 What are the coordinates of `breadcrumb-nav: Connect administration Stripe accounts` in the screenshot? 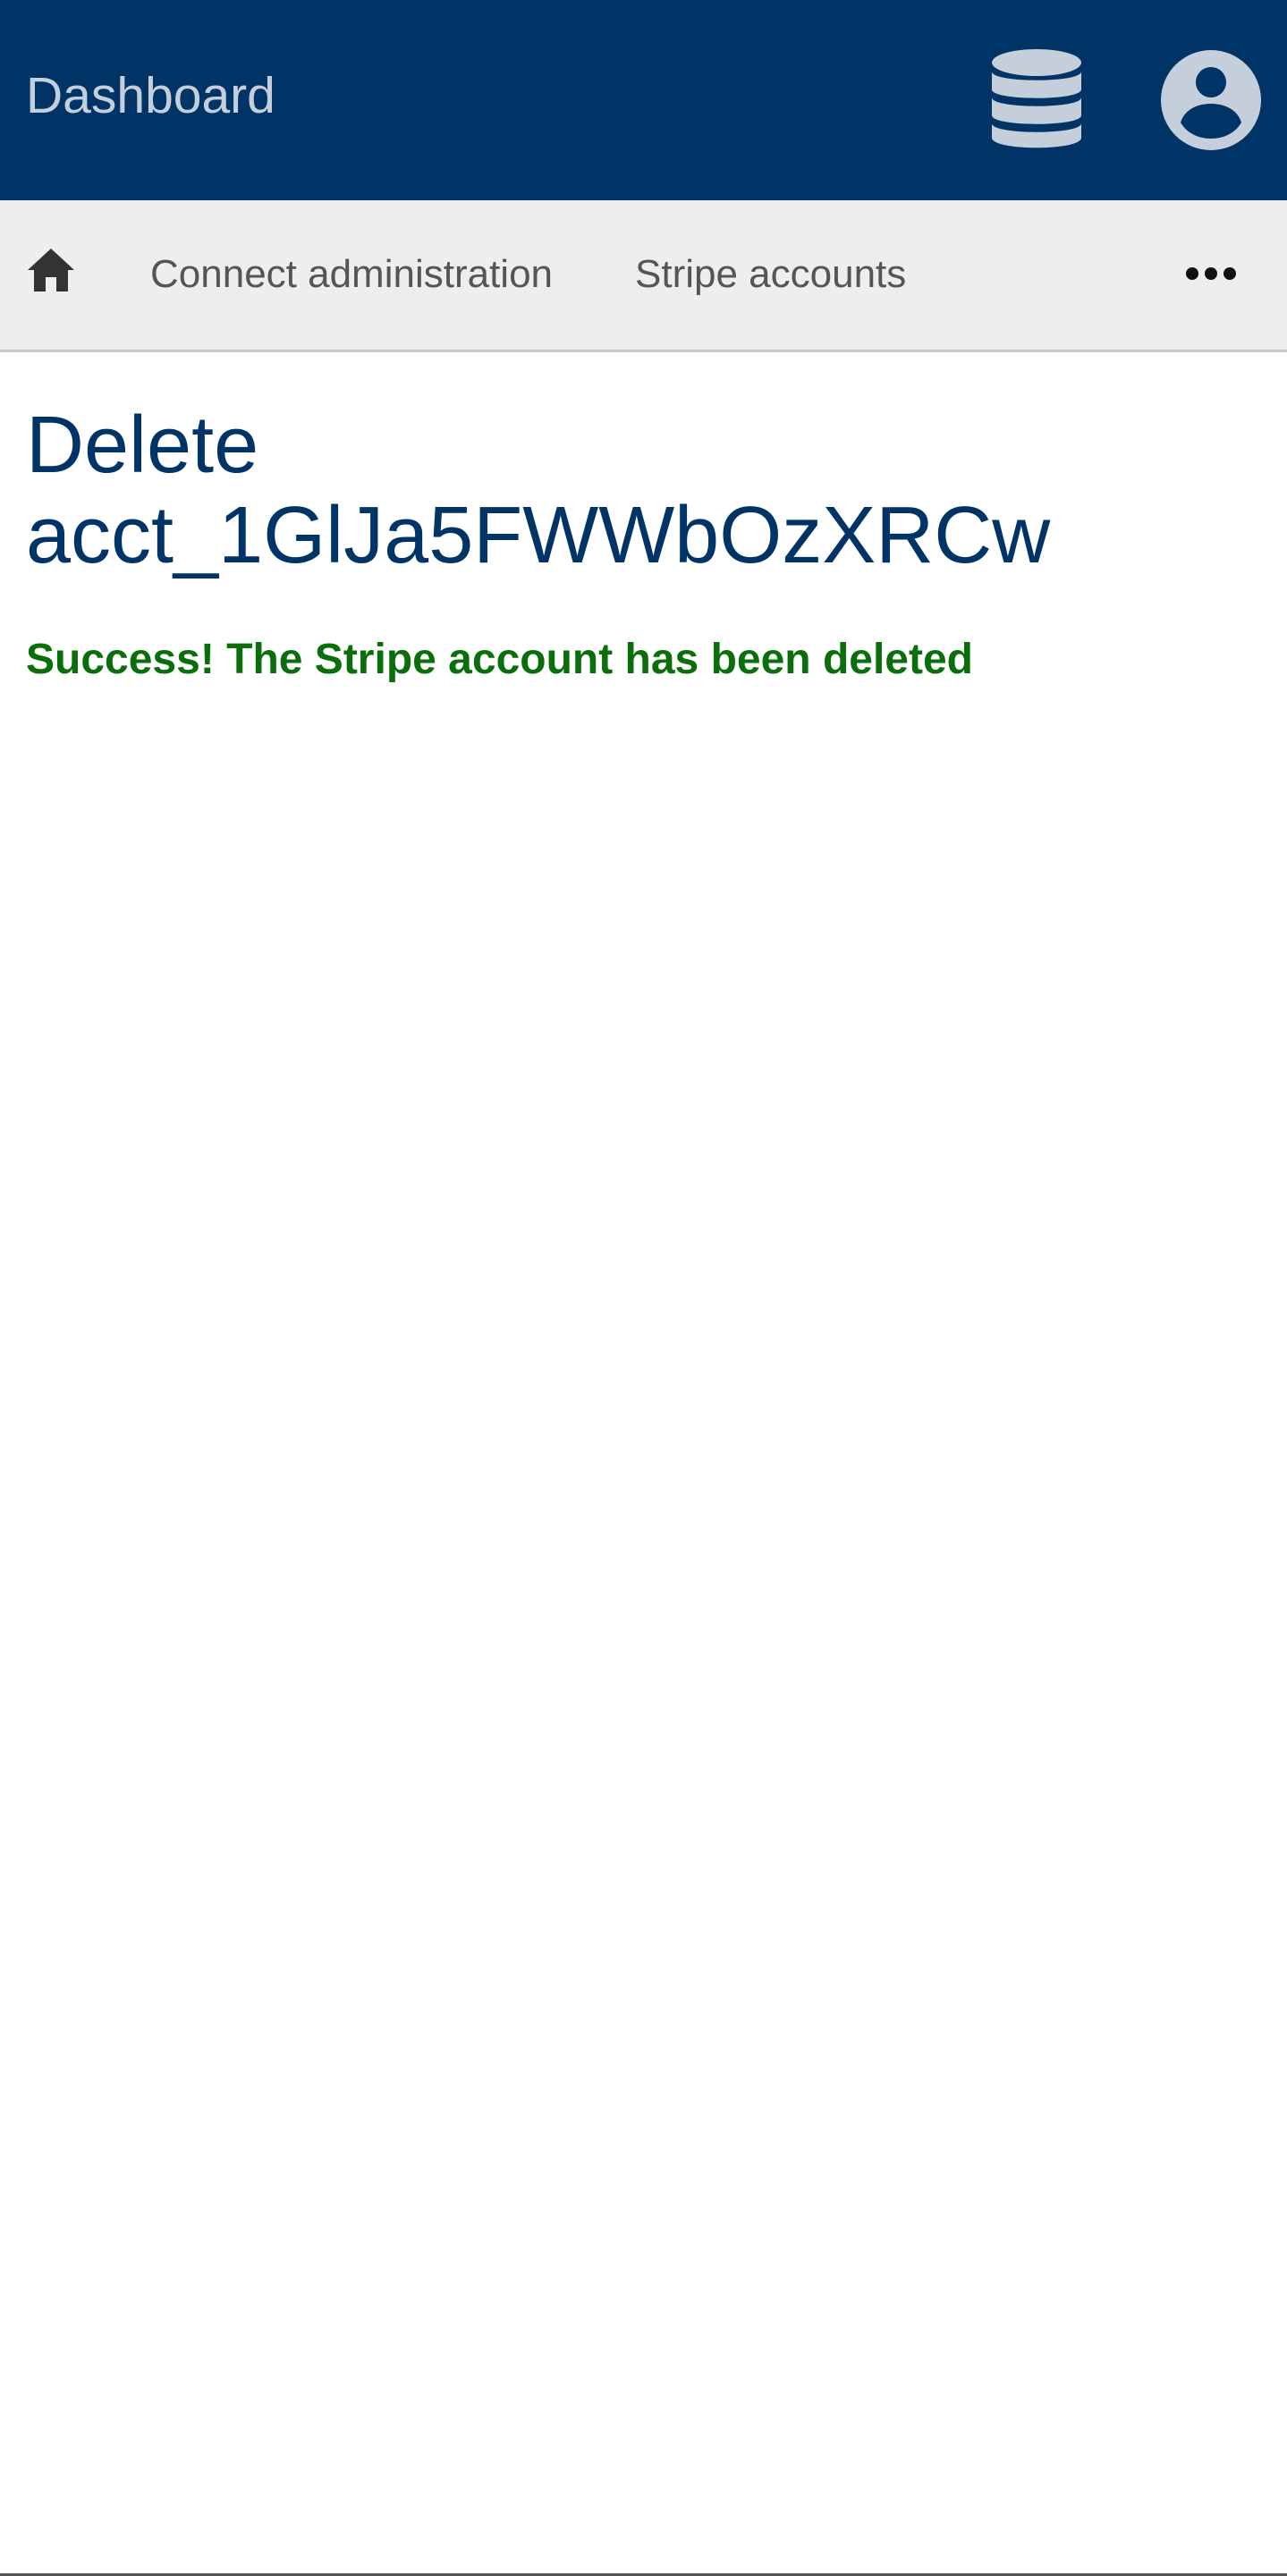 It's located at (643, 276).